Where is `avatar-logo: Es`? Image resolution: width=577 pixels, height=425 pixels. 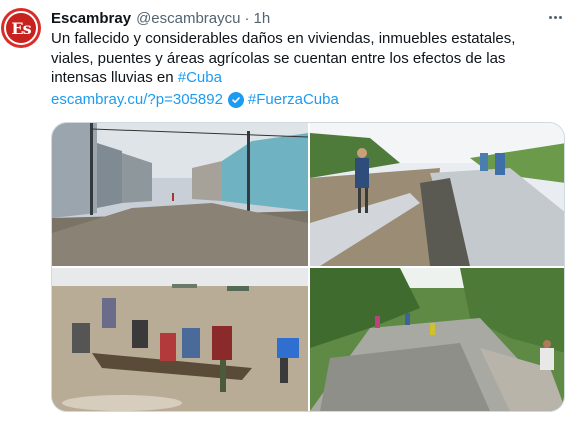
avatar-logo: Es is located at coordinates (21, 28).